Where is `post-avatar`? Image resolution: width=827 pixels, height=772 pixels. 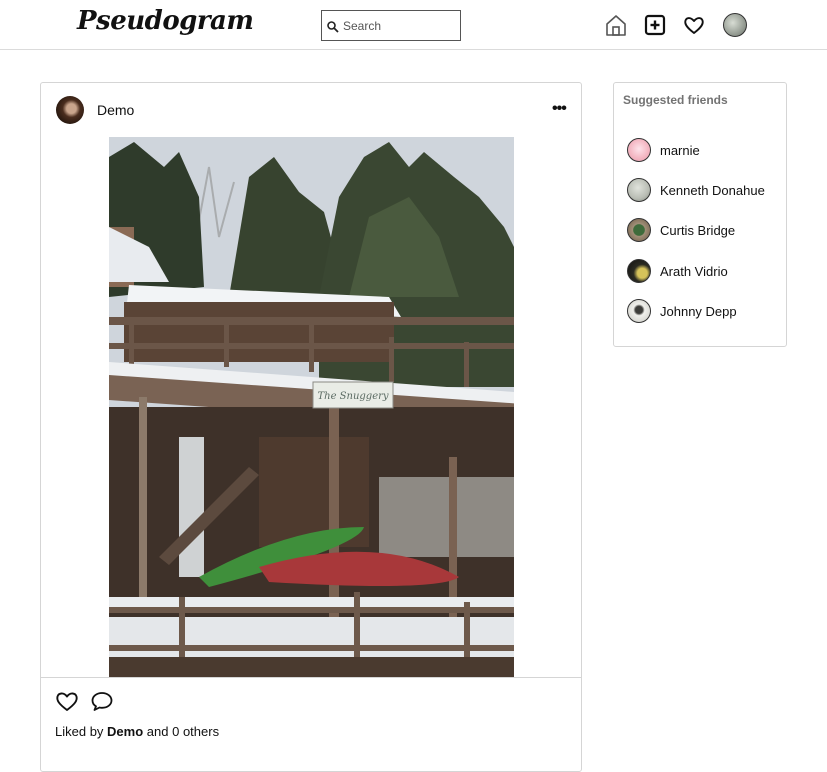 post-avatar is located at coordinates (70, 110).